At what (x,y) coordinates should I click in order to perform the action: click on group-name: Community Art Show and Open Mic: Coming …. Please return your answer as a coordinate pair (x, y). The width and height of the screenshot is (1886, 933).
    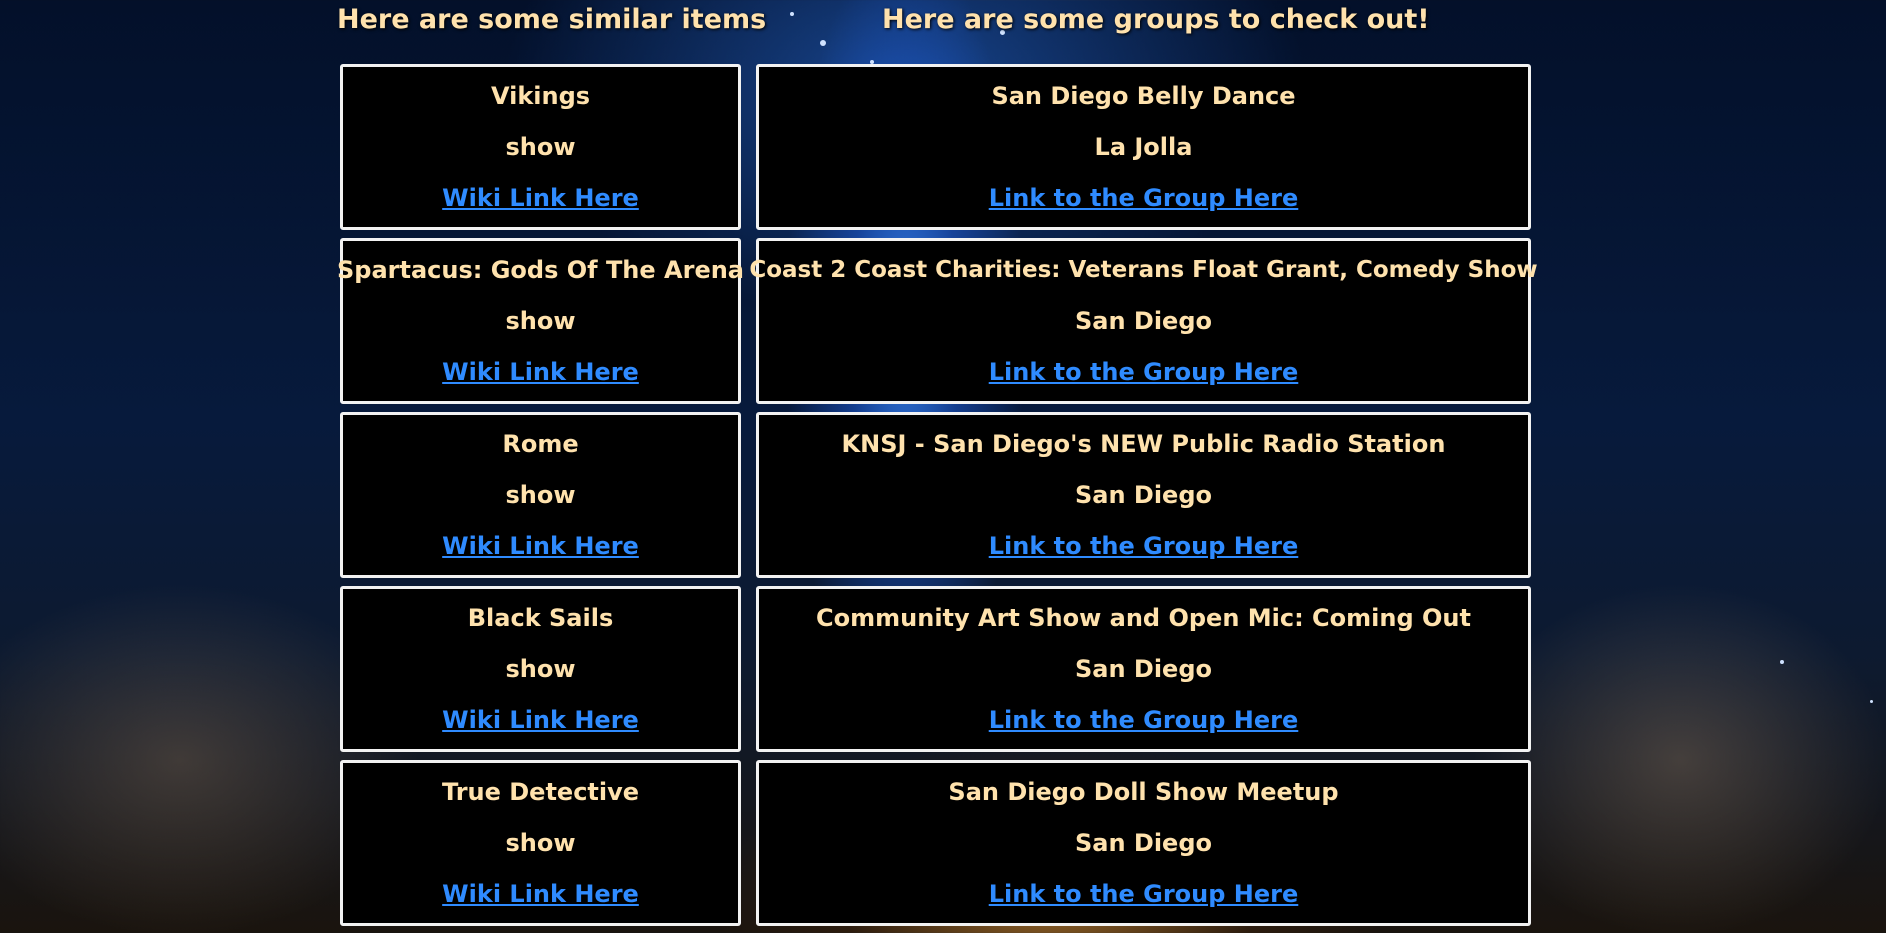
    Looking at the image, I should click on (1143, 617).